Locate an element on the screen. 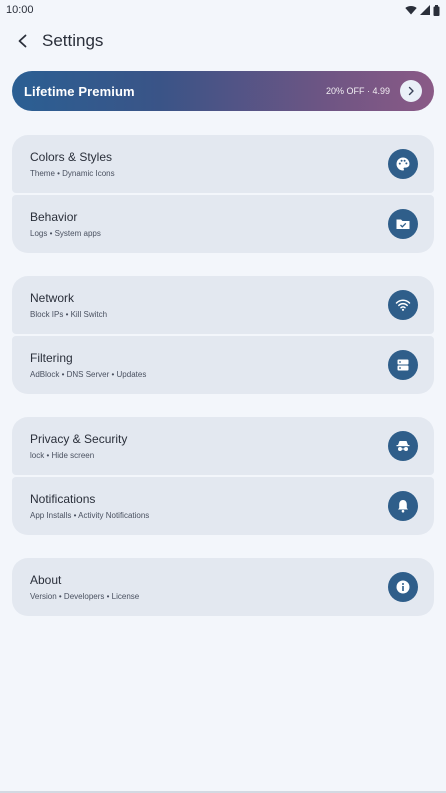 Image resolution: width=446 pixels, height=793 pixels. incognito-icon is located at coordinates (403, 446).